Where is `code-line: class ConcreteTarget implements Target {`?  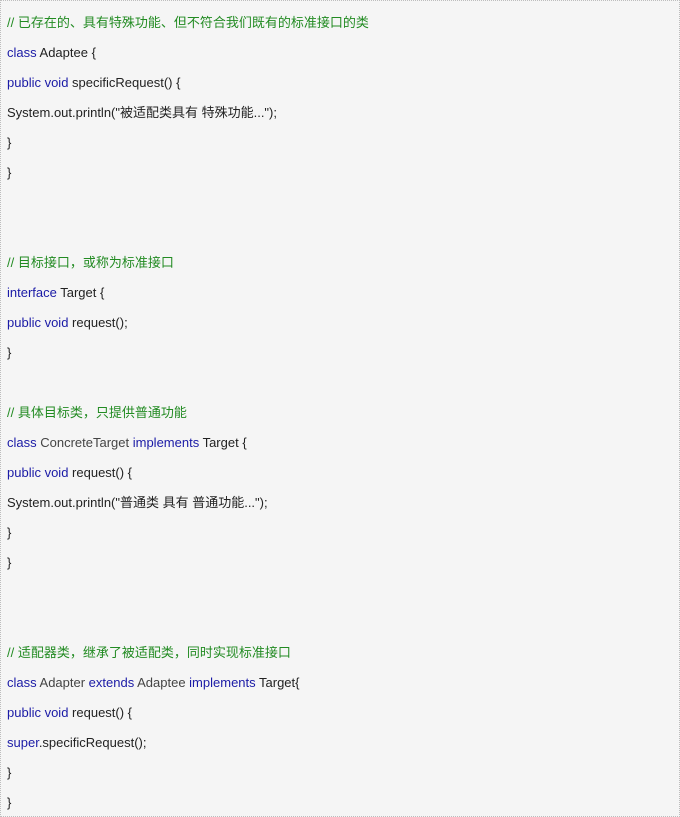
code-line: class ConcreteTarget implements Target { is located at coordinates (127, 443).